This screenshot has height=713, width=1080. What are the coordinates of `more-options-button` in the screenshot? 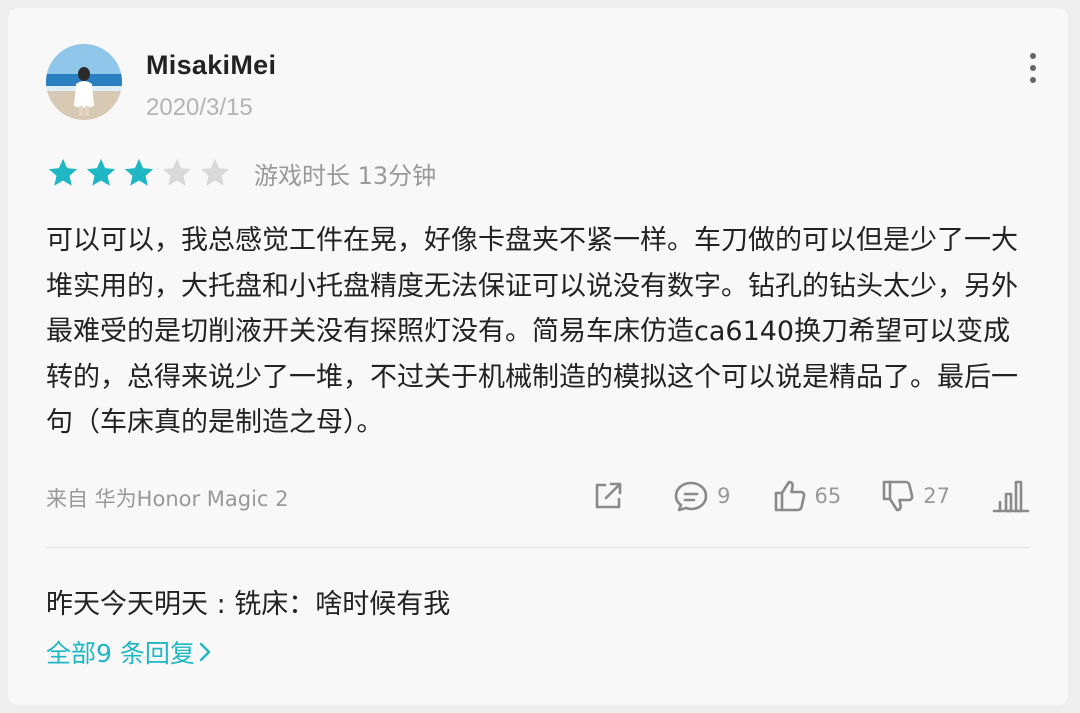 It's located at (1033, 68).